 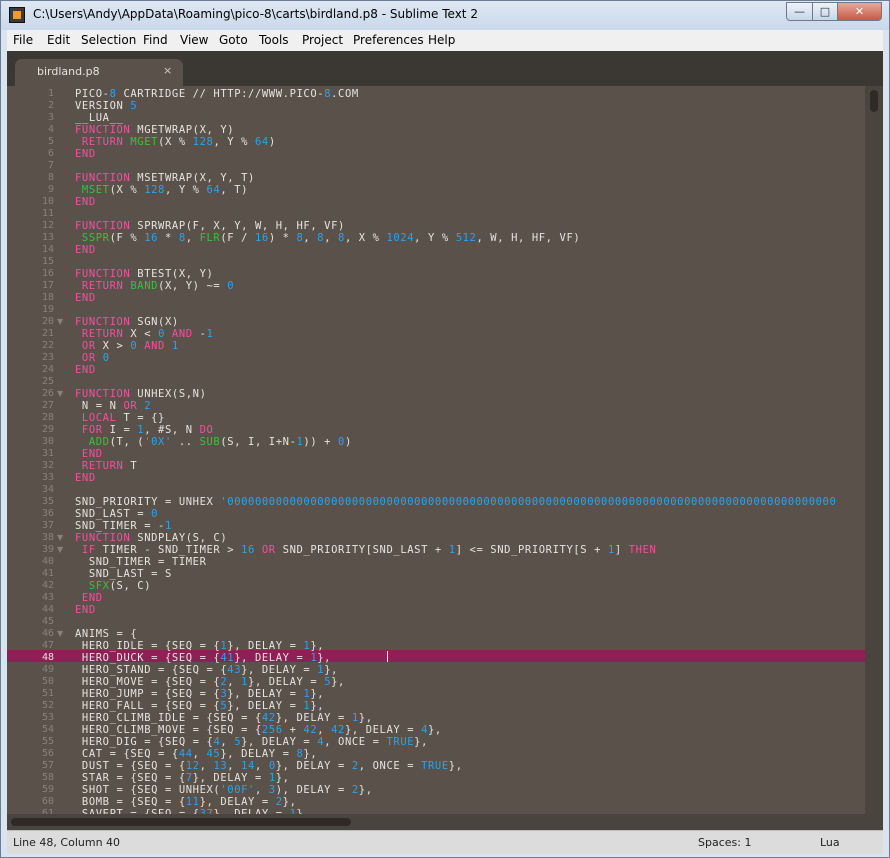 I want to click on code-line: FUNCTION UNHEX(S,N), so click(x=141, y=394).